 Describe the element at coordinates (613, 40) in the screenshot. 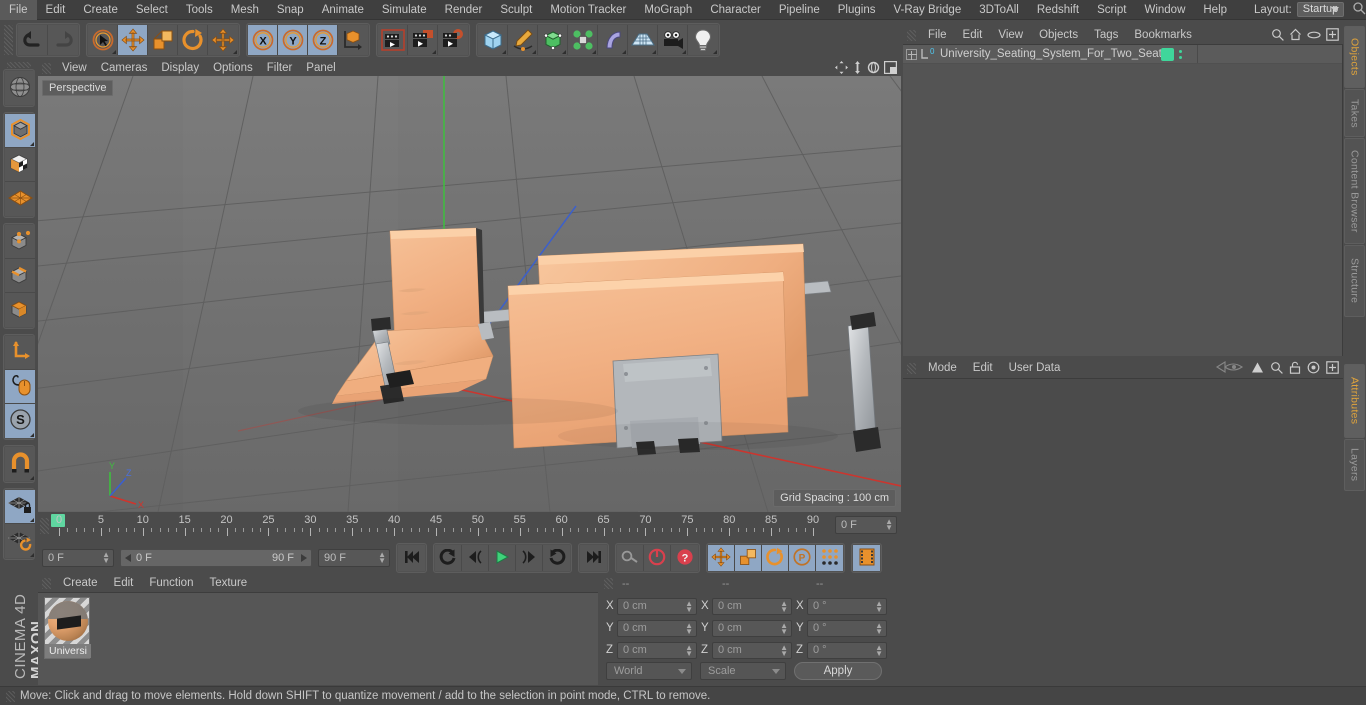

I see `add-deformer-button` at that location.